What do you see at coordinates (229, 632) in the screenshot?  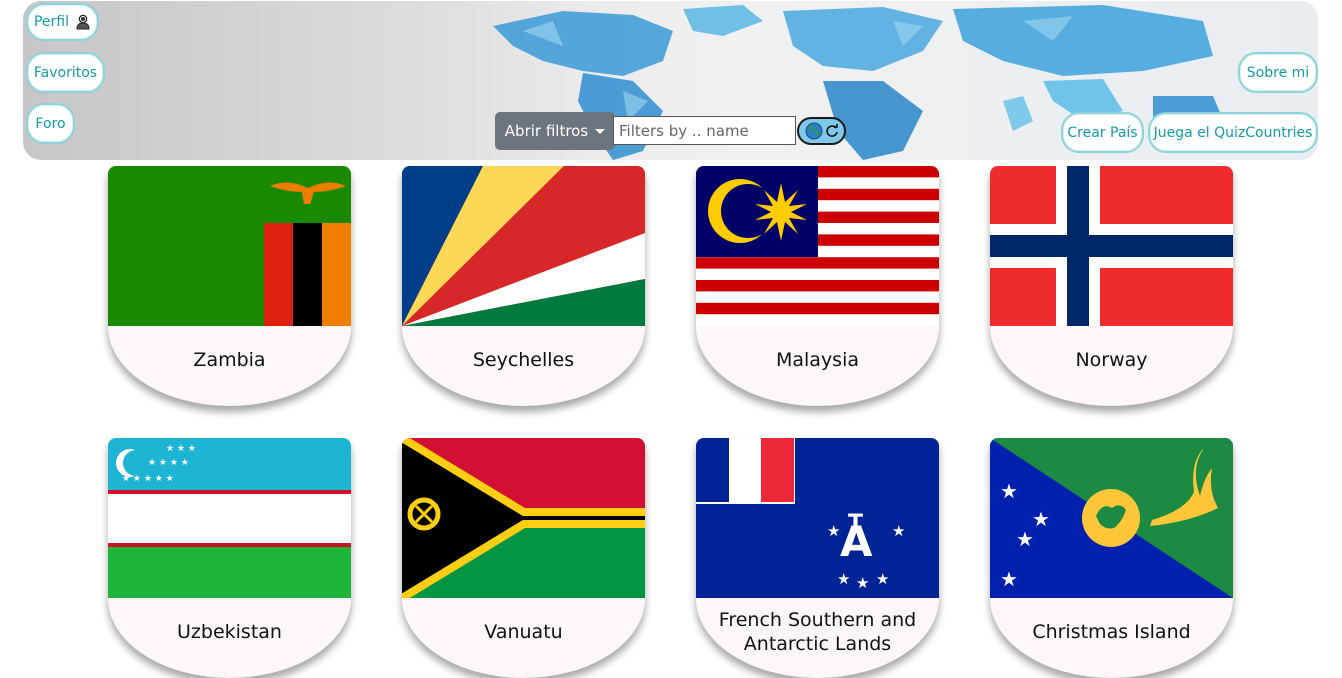 I see `country-name: Uzbekistan` at bounding box center [229, 632].